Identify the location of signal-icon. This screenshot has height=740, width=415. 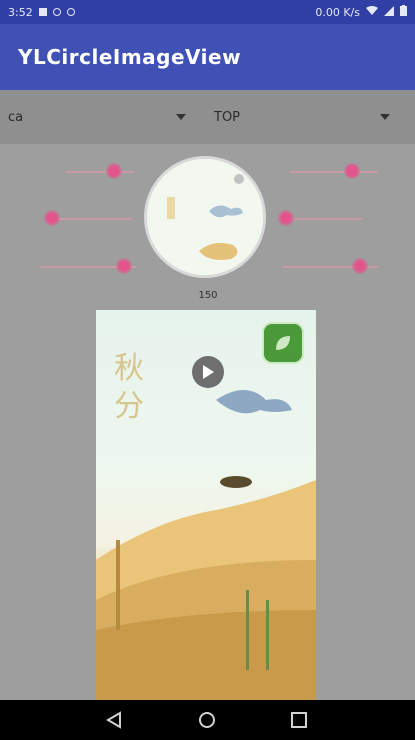
(389, 12).